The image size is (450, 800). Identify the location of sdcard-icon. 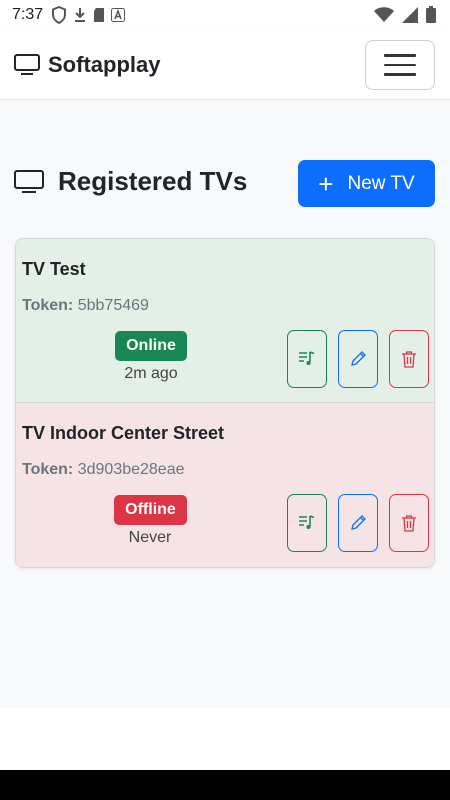
(99, 15).